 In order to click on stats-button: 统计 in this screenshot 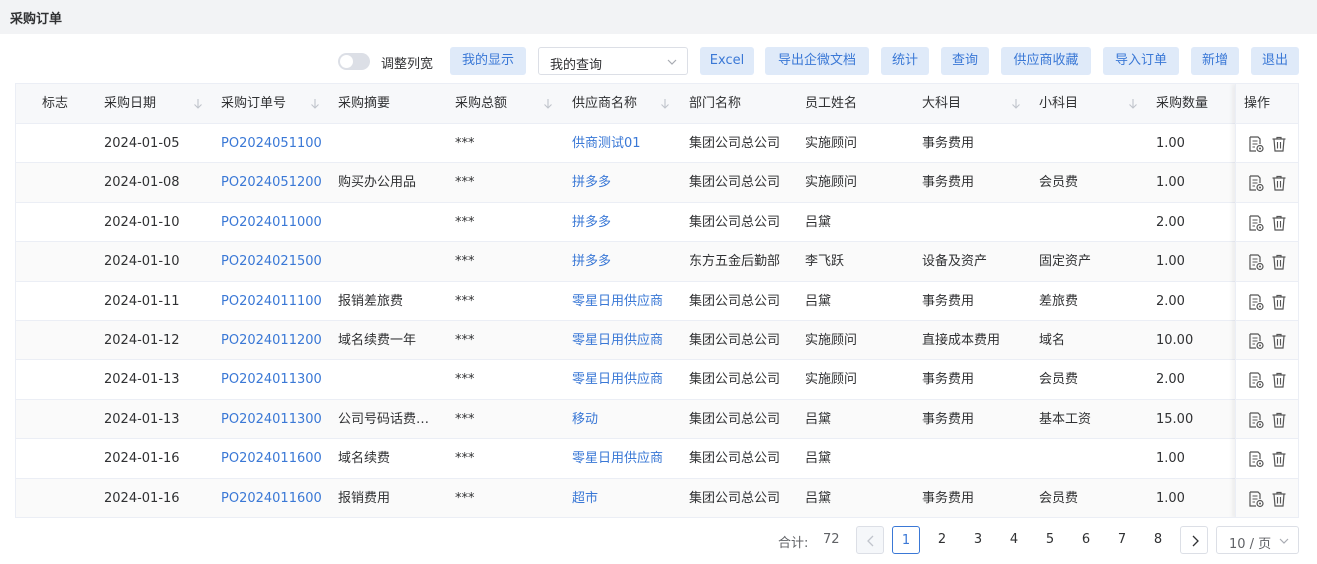, I will do `click(905, 61)`.